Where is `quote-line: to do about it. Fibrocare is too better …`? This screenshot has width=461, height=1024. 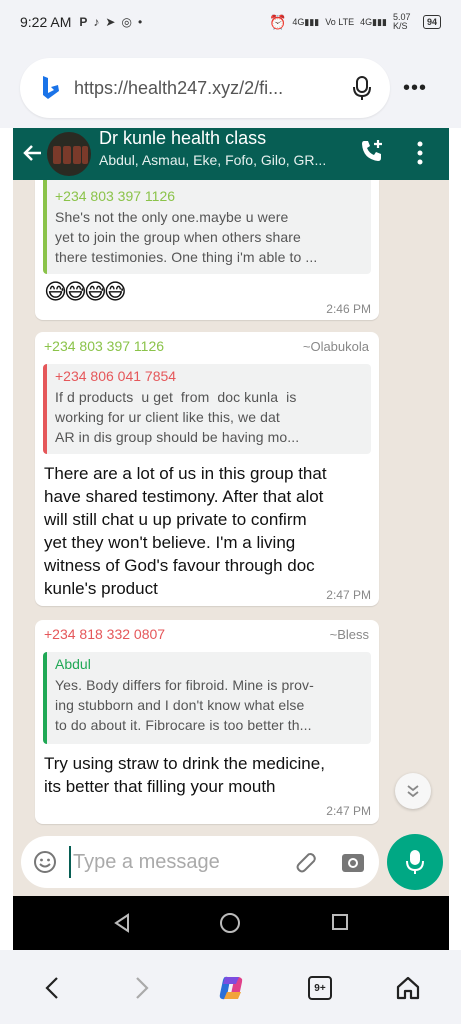 quote-line: to do about it. Fibrocare is too better … is located at coordinates (183, 725).